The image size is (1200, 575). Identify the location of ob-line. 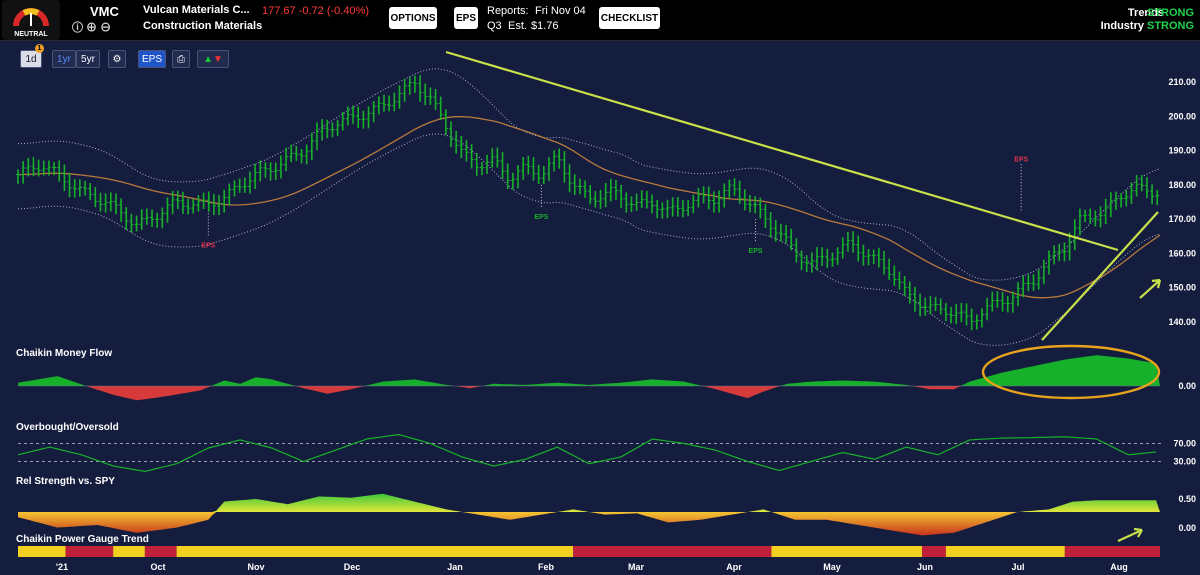
(587, 453).